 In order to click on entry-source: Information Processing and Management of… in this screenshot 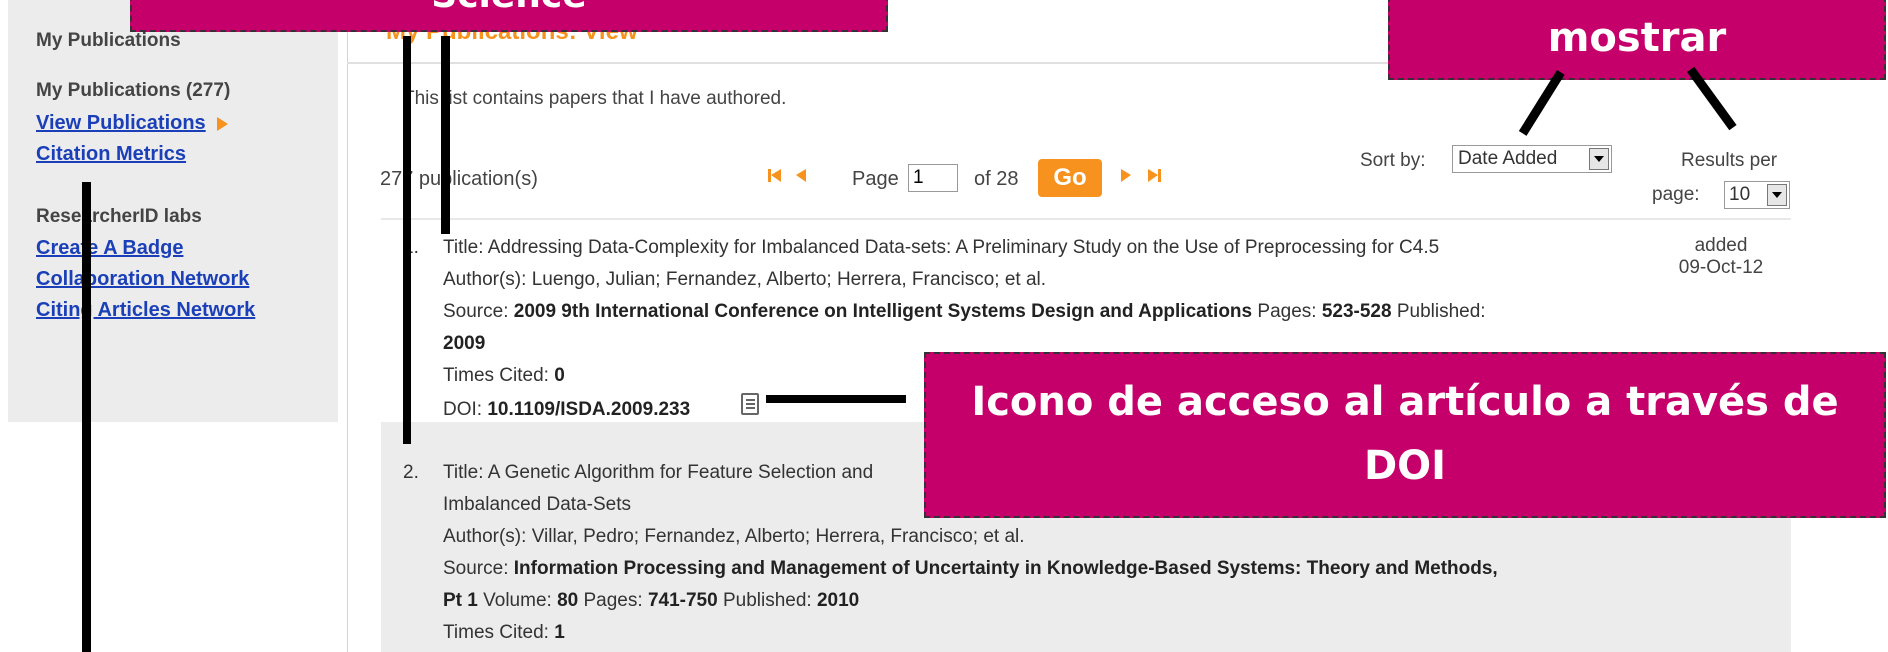, I will do `click(1005, 568)`.